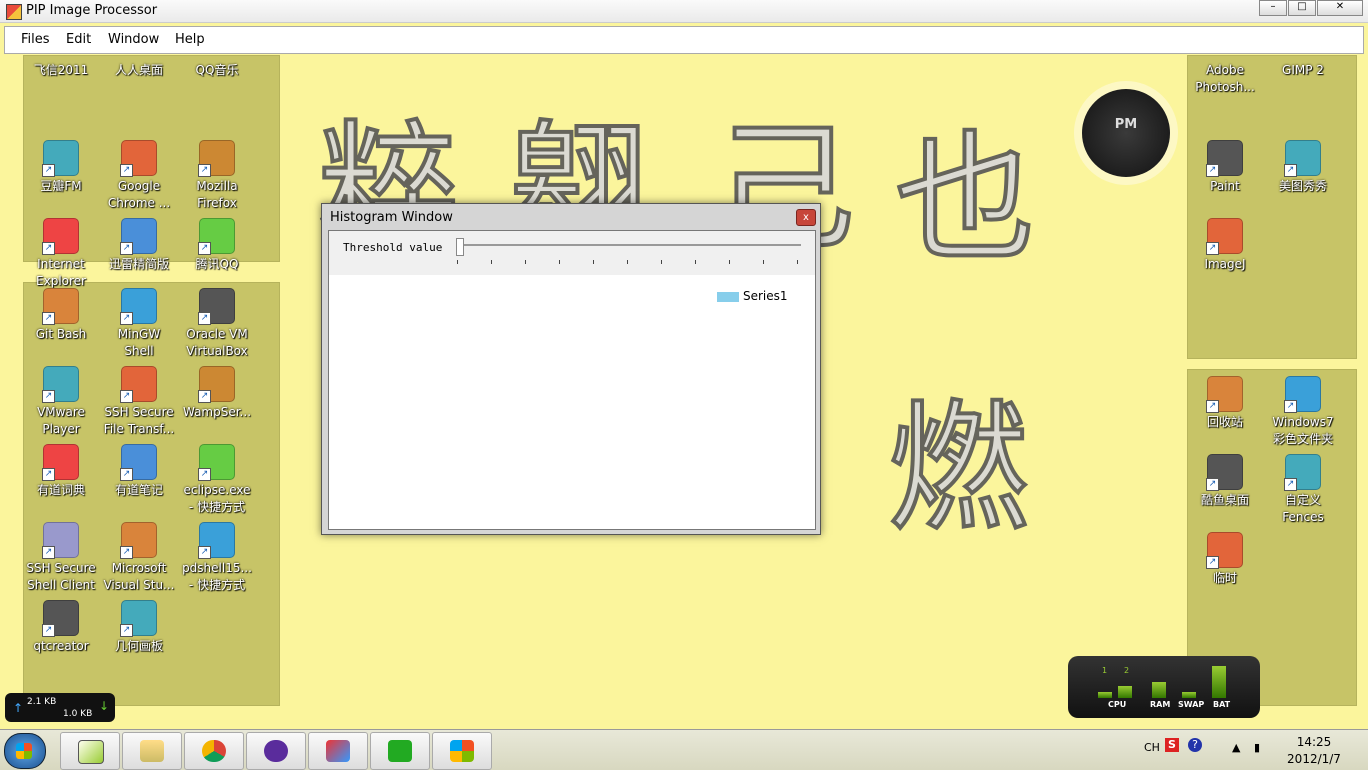  Describe the element at coordinates (1273, 8) in the screenshot. I see `minimize-button: –` at that location.